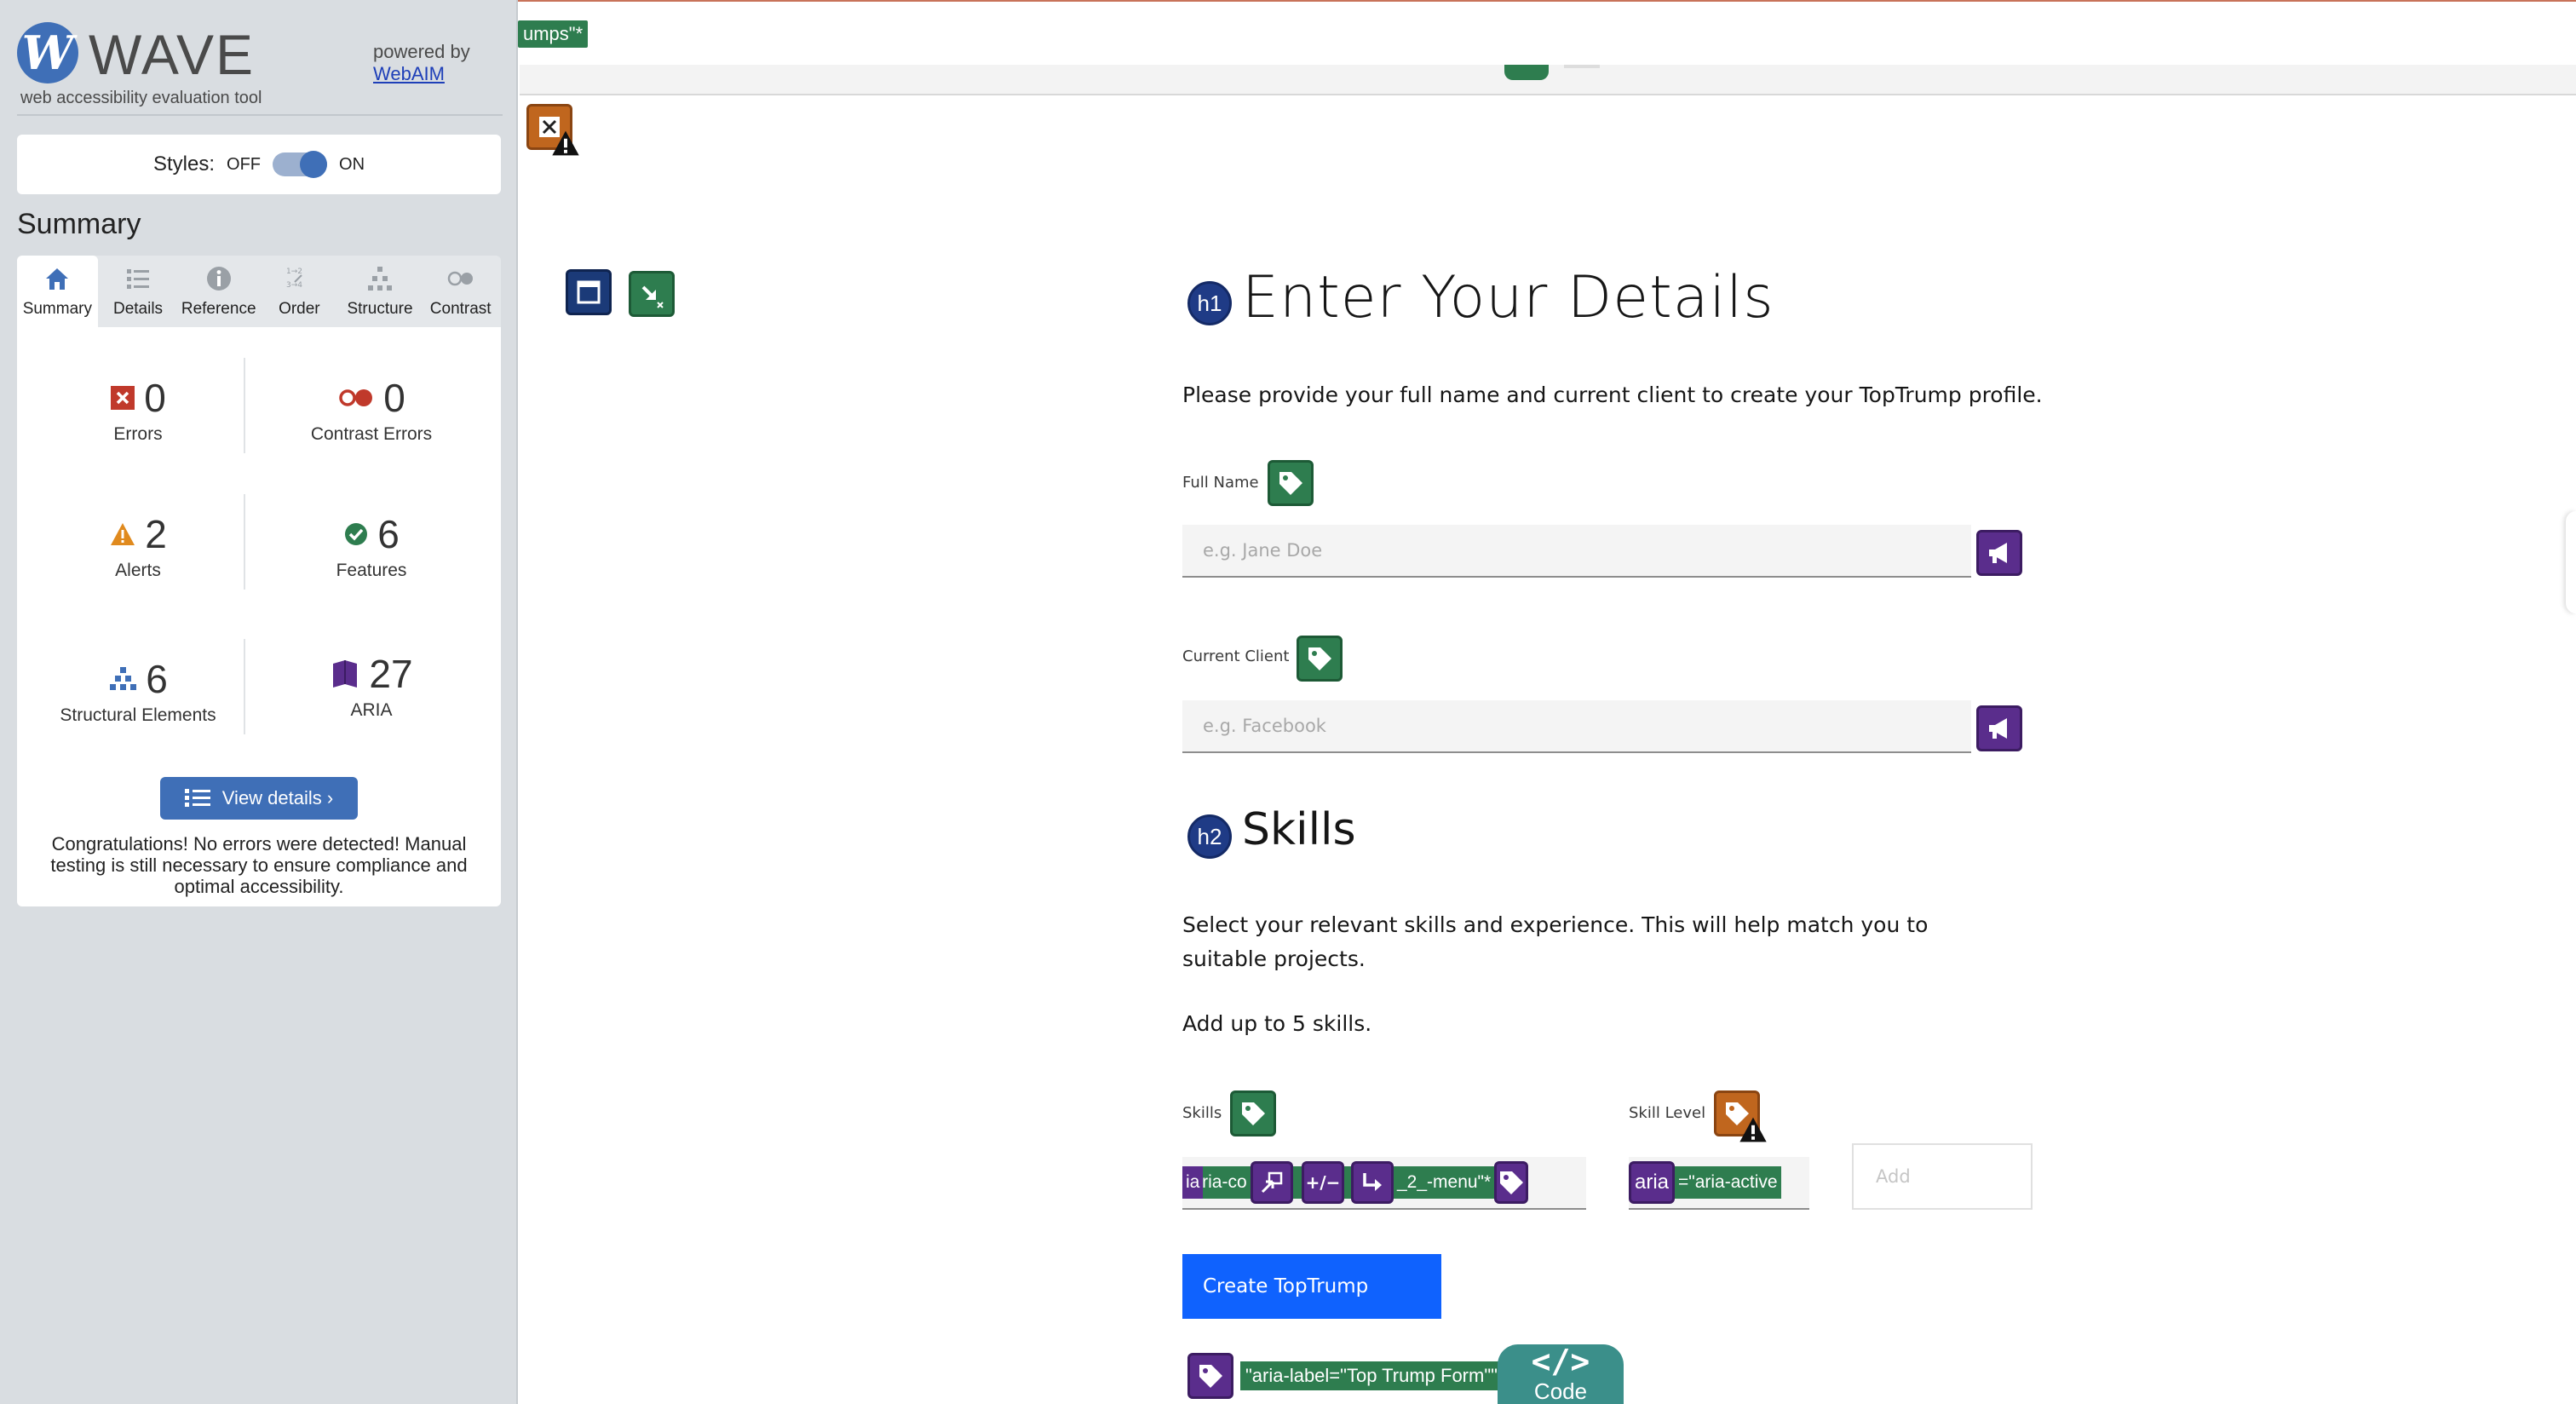  What do you see at coordinates (1652, 1182) in the screenshot?
I see `aria-icon: aria` at bounding box center [1652, 1182].